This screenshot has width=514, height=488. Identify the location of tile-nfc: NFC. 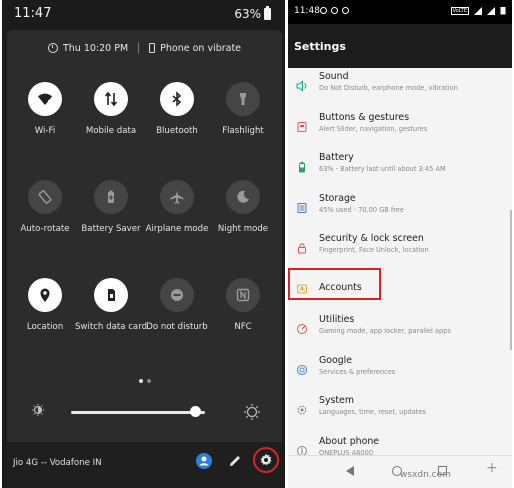
(243, 305).